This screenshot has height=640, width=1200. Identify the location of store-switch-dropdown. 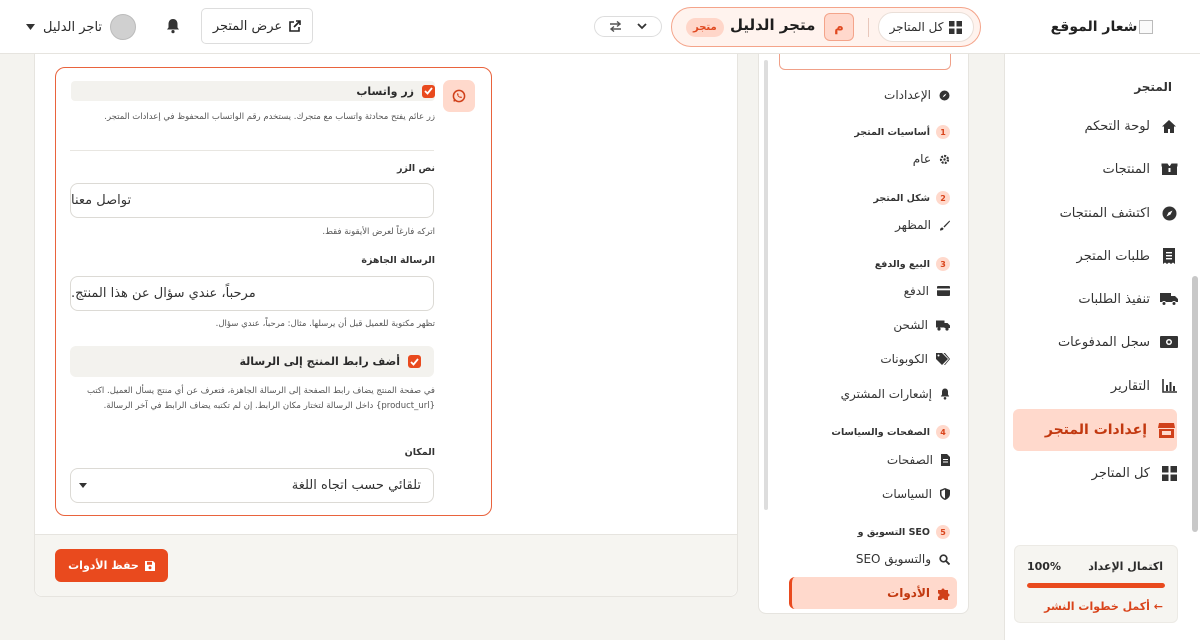
(628, 26).